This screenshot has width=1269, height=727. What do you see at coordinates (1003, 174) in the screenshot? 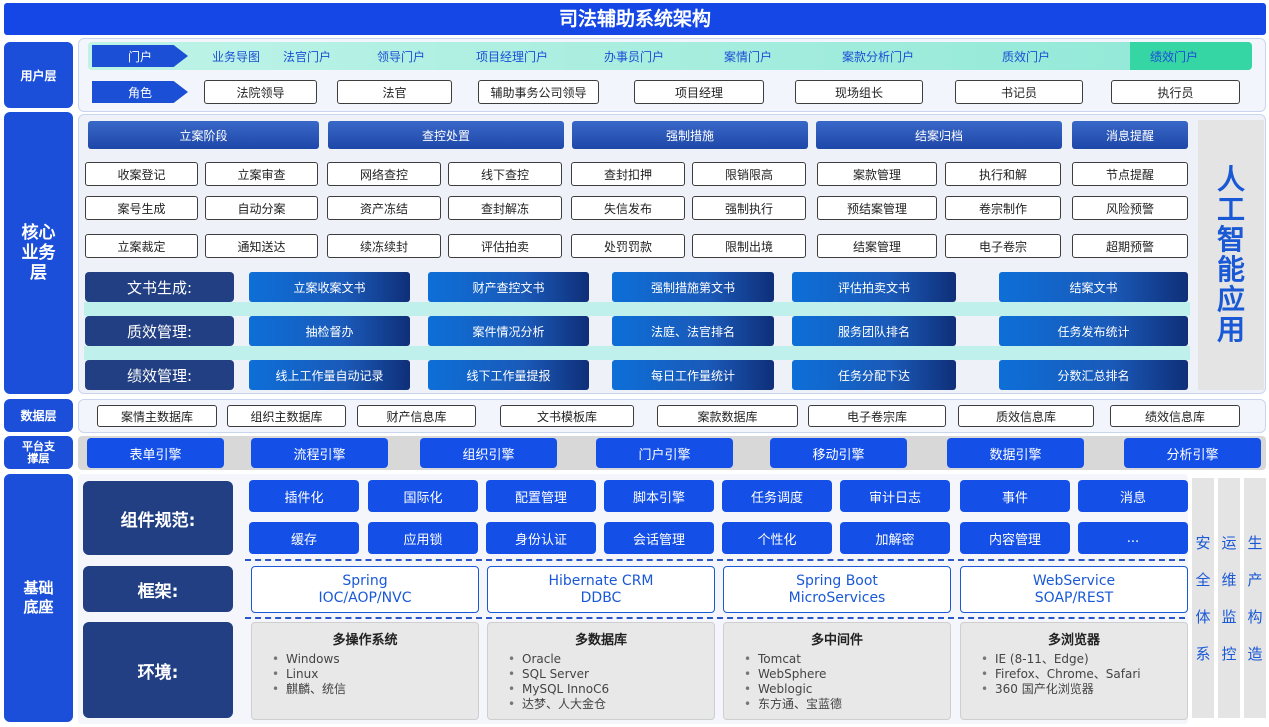
I see `business-item: 执行和解` at bounding box center [1003, 174].